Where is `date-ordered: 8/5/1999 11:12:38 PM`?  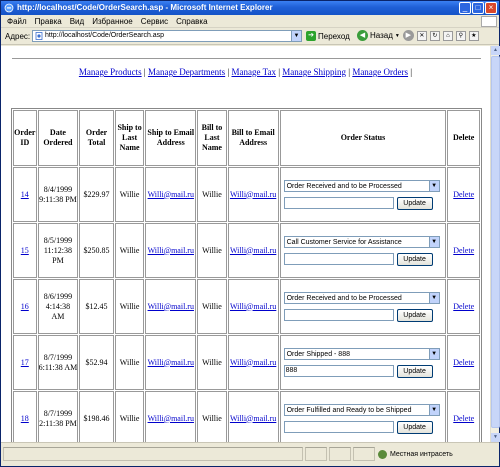 date-ordered: 8/5/1999 11:12:38 PM is located at coordinates (58, 250).